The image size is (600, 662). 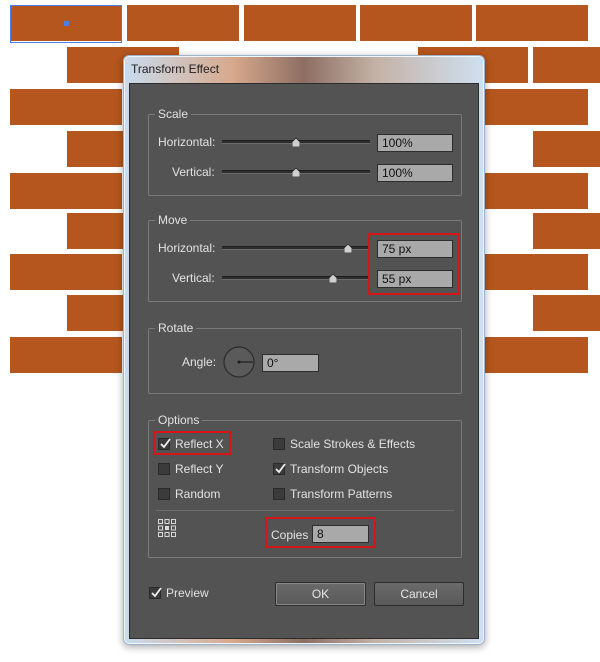 What do you see at coordinates (320, 532) in the screenshot?
I see `copies-highlight` at bounding box center [320, 532].